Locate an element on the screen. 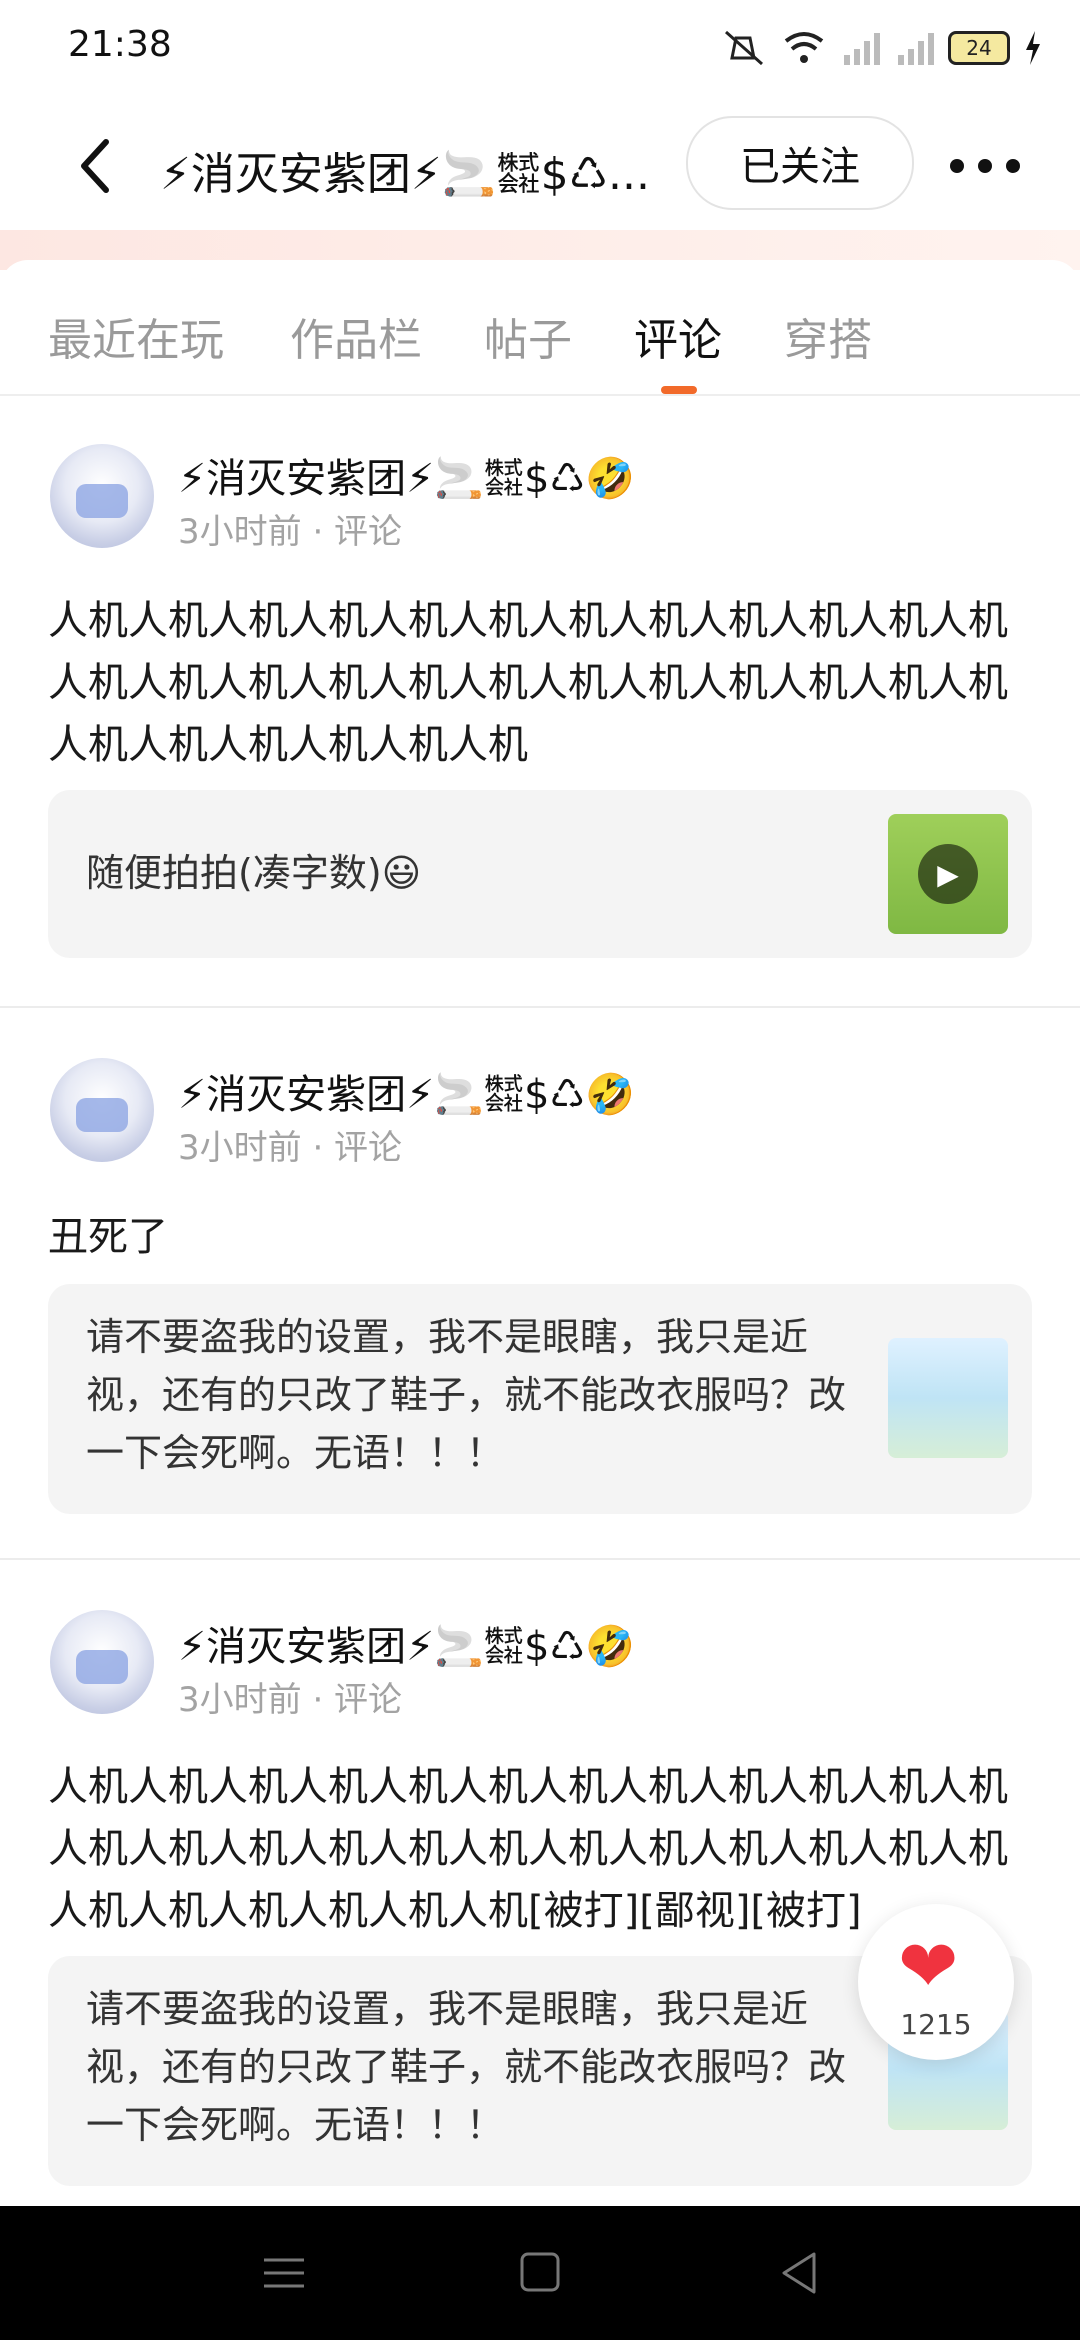  profile-header: ⚡消灭安紫团⚡🚬㍿$♺... 已关注 is located at coordinates (540, 166).